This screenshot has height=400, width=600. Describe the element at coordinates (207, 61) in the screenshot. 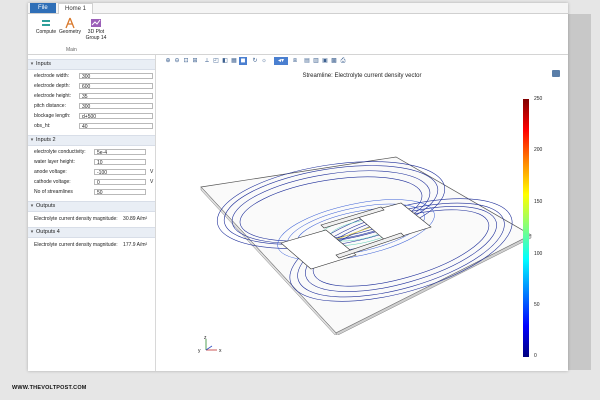

I see `axis-view-icon: ⟂` at that location.